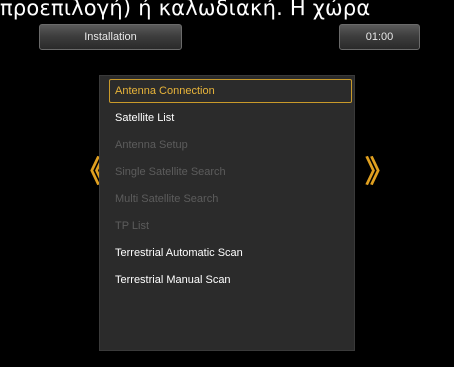  What do you see at coordinates (230, 91) in the screenshot?
I see `menu-item-antenna-connection: Antenna Connection` at bounding box center [230, 91].